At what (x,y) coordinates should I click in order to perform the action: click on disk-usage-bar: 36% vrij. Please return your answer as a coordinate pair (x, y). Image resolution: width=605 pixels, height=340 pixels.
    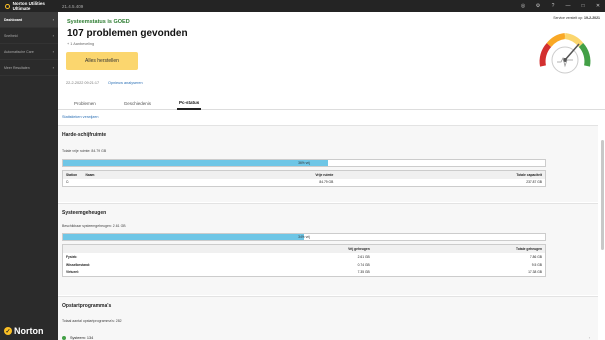
    Looking at the image, I should click on (304, 163).